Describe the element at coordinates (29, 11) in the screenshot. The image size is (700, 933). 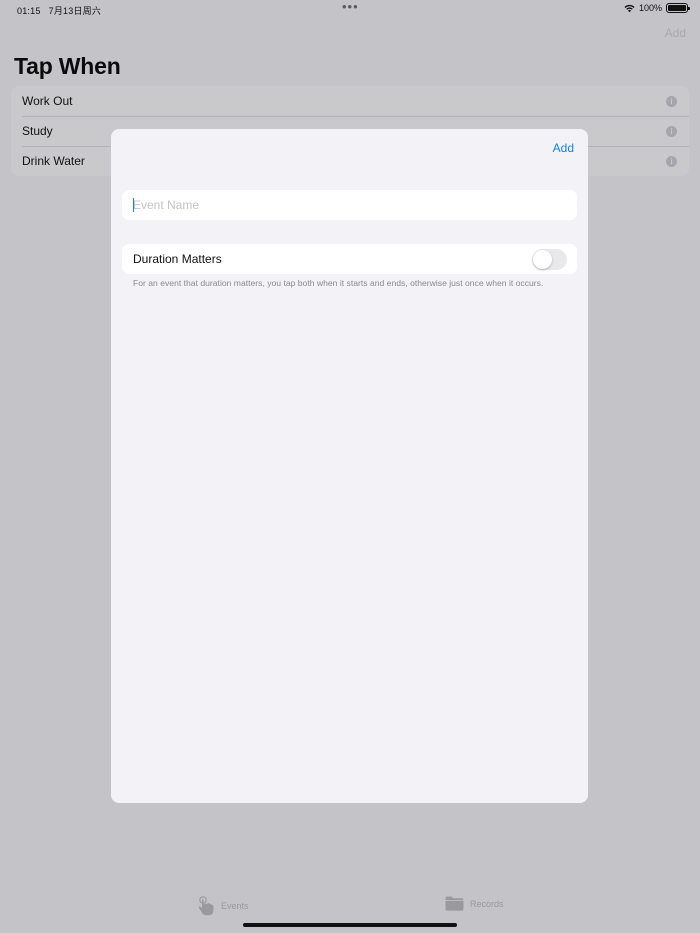
I see `status-clock: 01:15` at that location.